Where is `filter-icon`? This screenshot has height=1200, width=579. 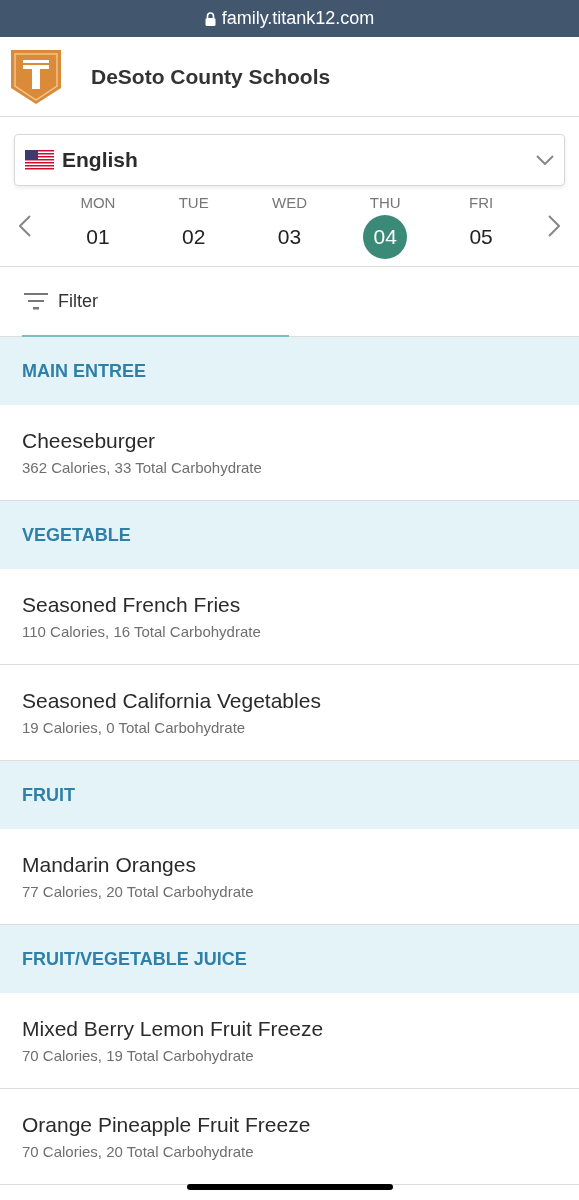
filter-icon is located at coordinates (36, 301).